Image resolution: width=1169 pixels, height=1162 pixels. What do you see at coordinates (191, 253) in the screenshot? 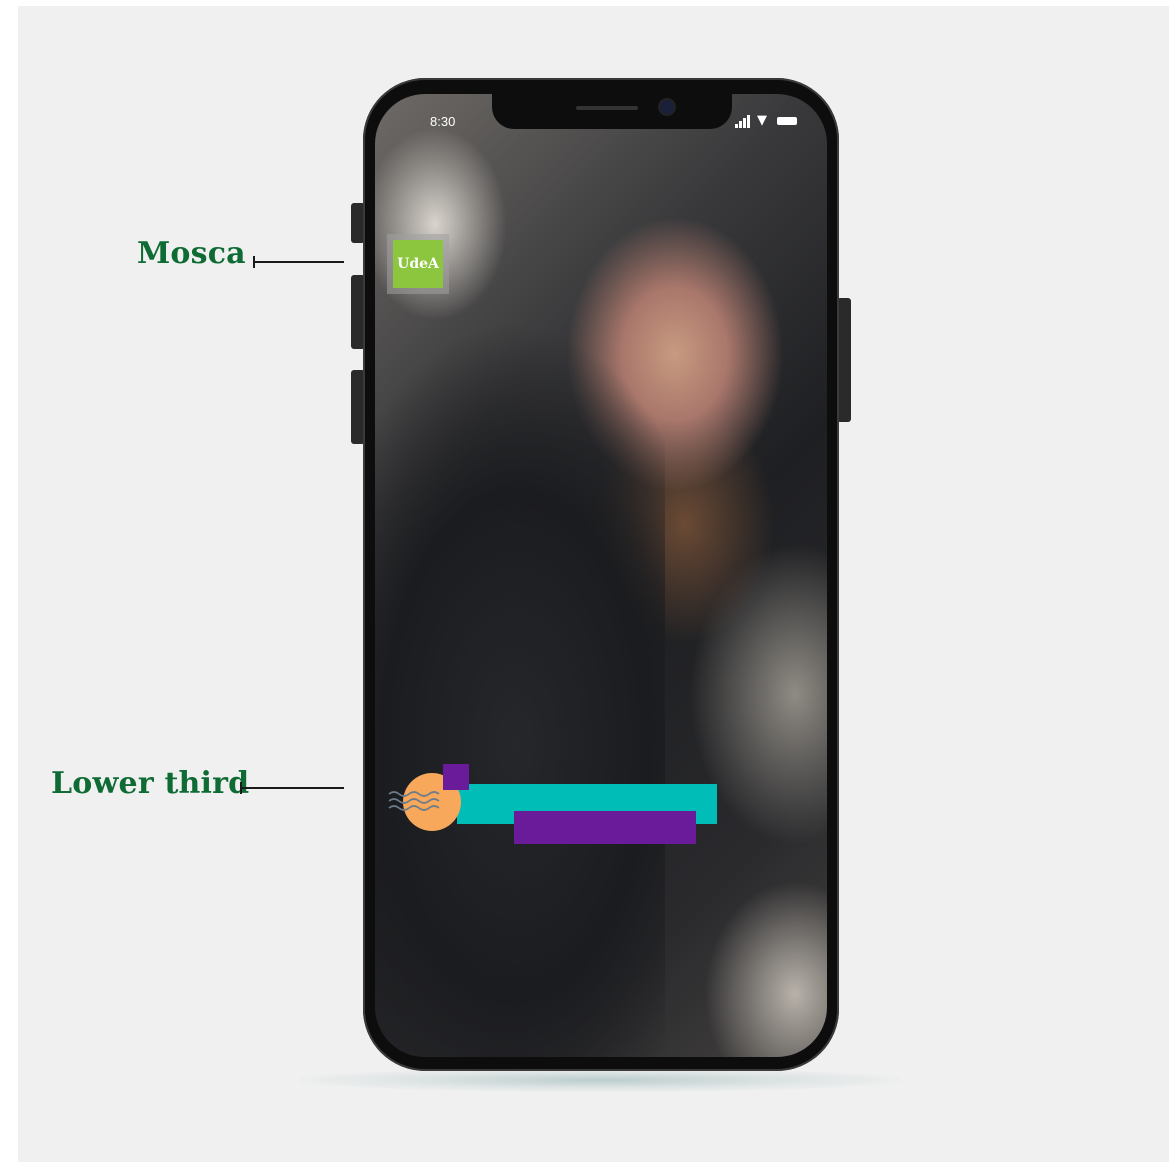
I see `mosca-callout-label: Mosca` at bounding box center [191, 253].